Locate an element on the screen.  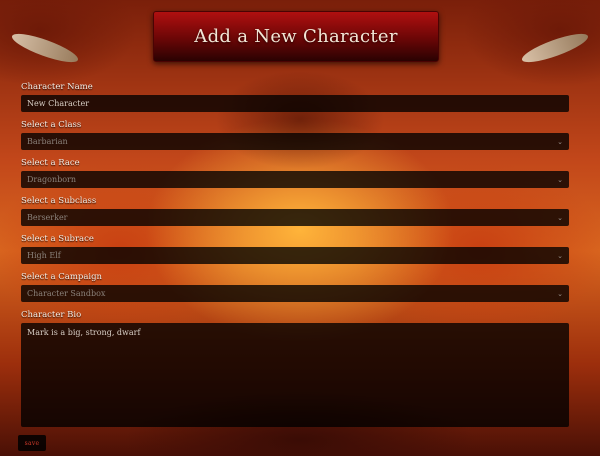
subrace-select-value: High Elf is located at coordinates (44, 255).